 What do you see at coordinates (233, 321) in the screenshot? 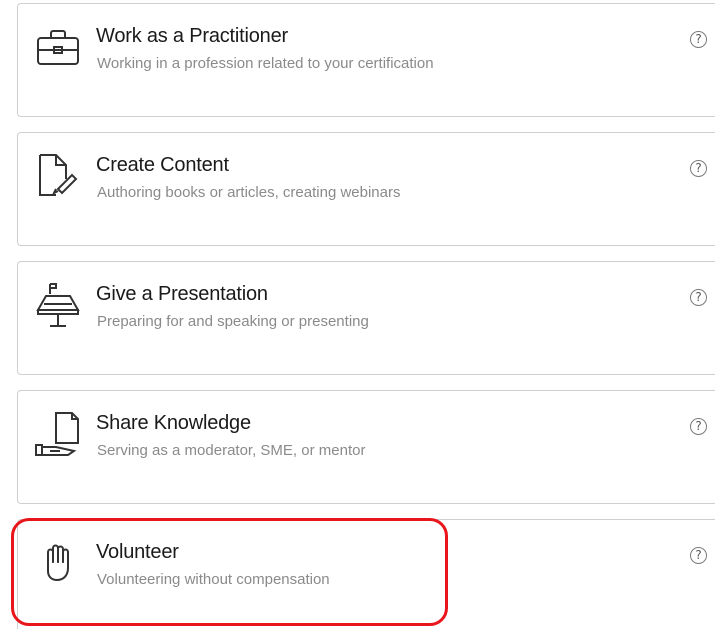
I see `activity-description: Preparing for and speaking or presenting` at bounding box center [233, 321].